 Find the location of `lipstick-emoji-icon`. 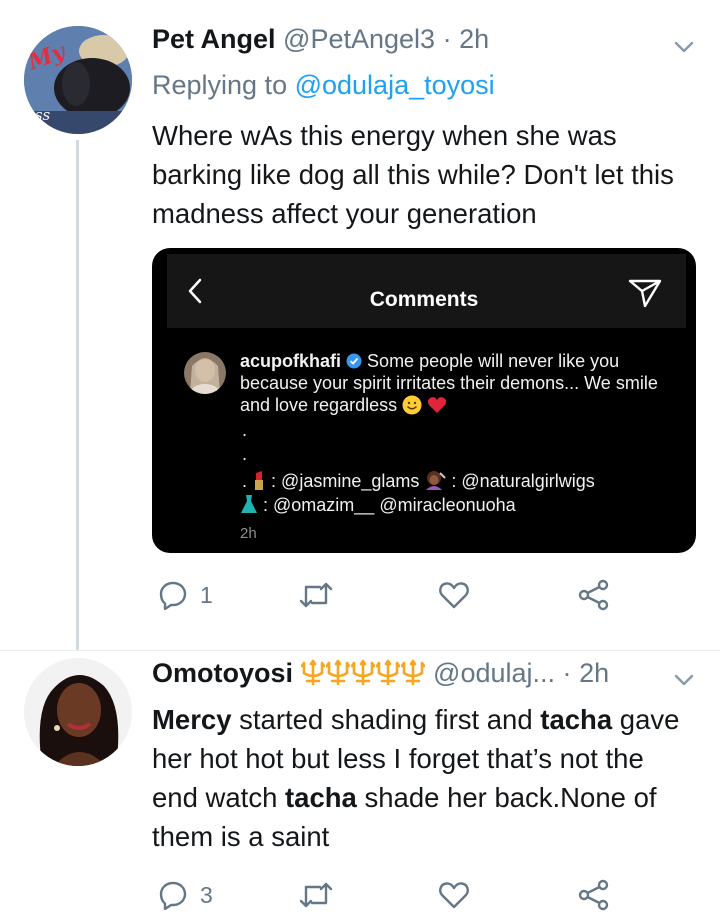

lipstick-emoji-icon is located at coordinates (259, 480).